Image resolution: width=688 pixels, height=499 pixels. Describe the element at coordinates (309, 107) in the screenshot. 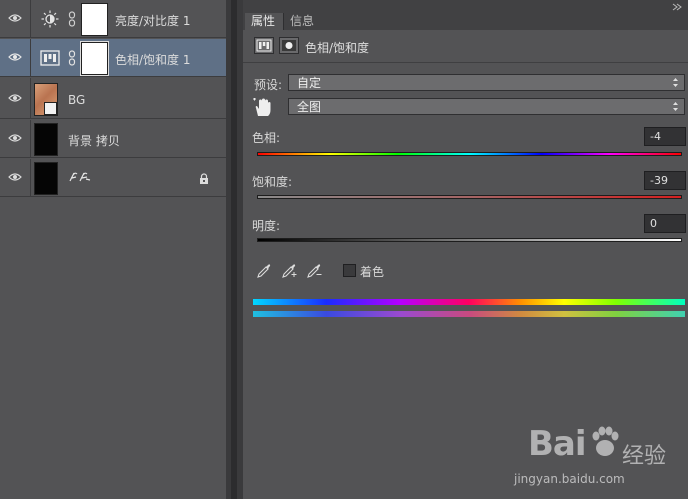

I see `channel-value: 全图` at that location.